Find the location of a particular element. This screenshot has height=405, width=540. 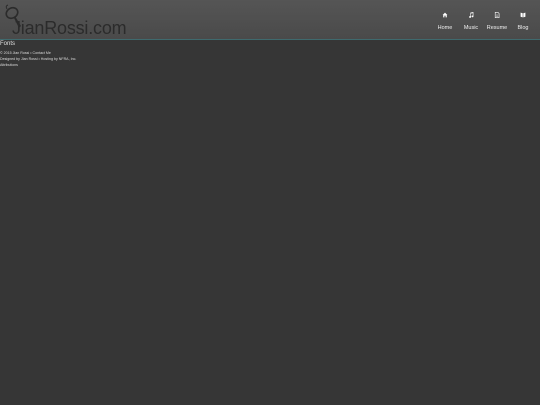

site-logo: JianRossi.com is located at coordinates (65, 21).